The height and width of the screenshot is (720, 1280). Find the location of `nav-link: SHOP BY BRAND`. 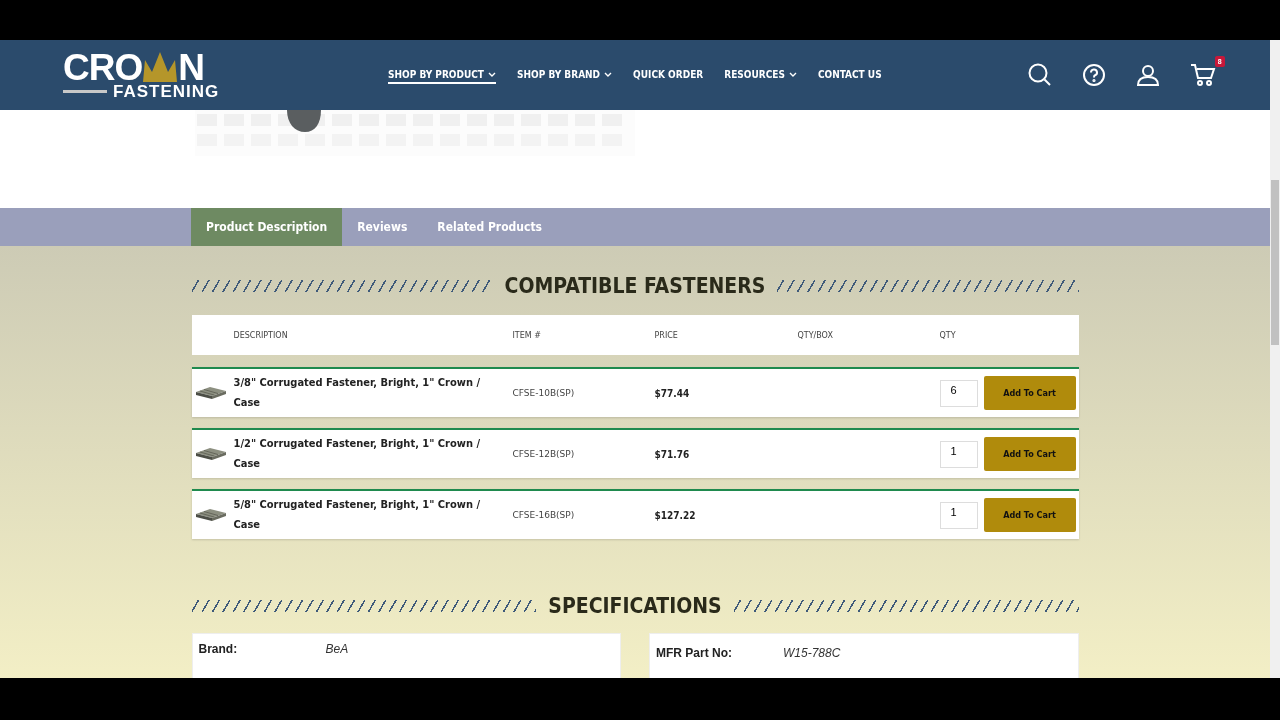

nav-link: SHOP BY BRAND is located at coordinates (565, 75).